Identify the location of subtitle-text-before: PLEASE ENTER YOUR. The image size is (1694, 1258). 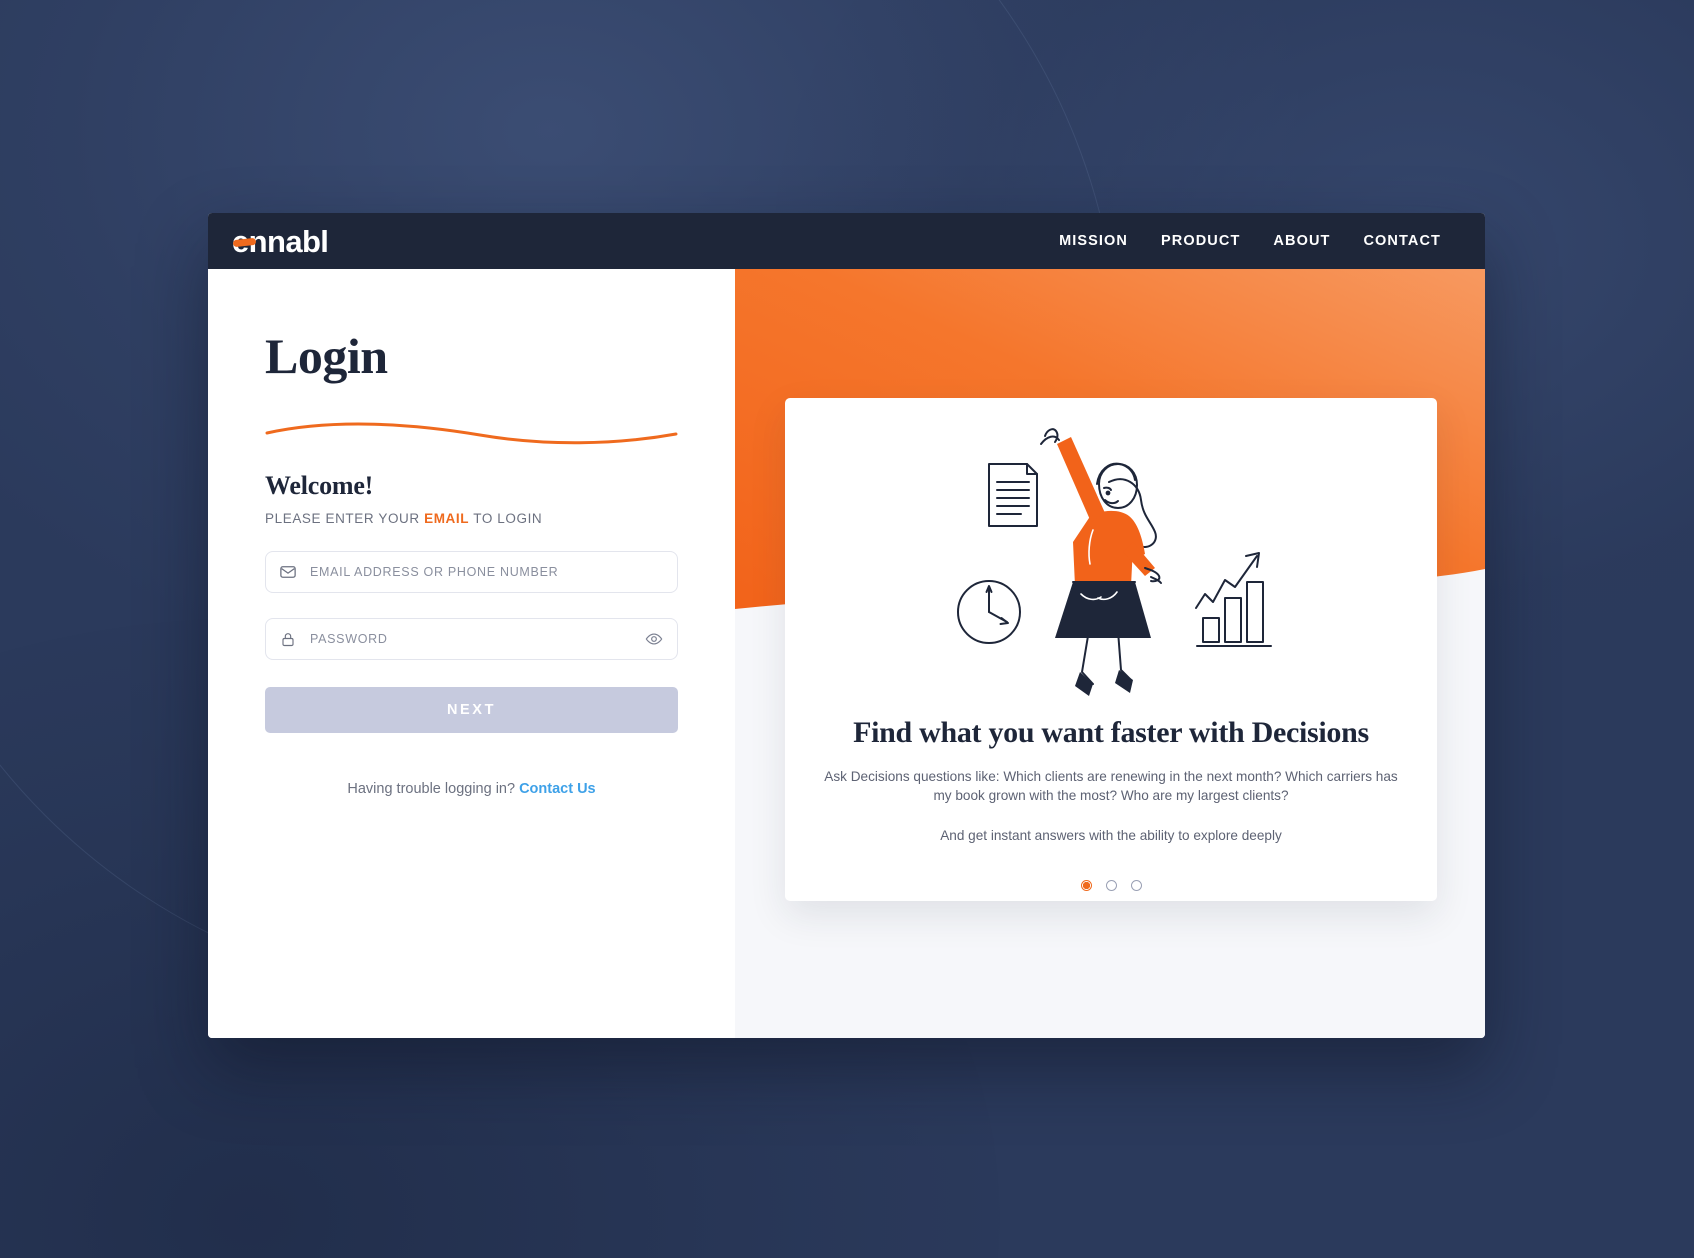
(345, 518).